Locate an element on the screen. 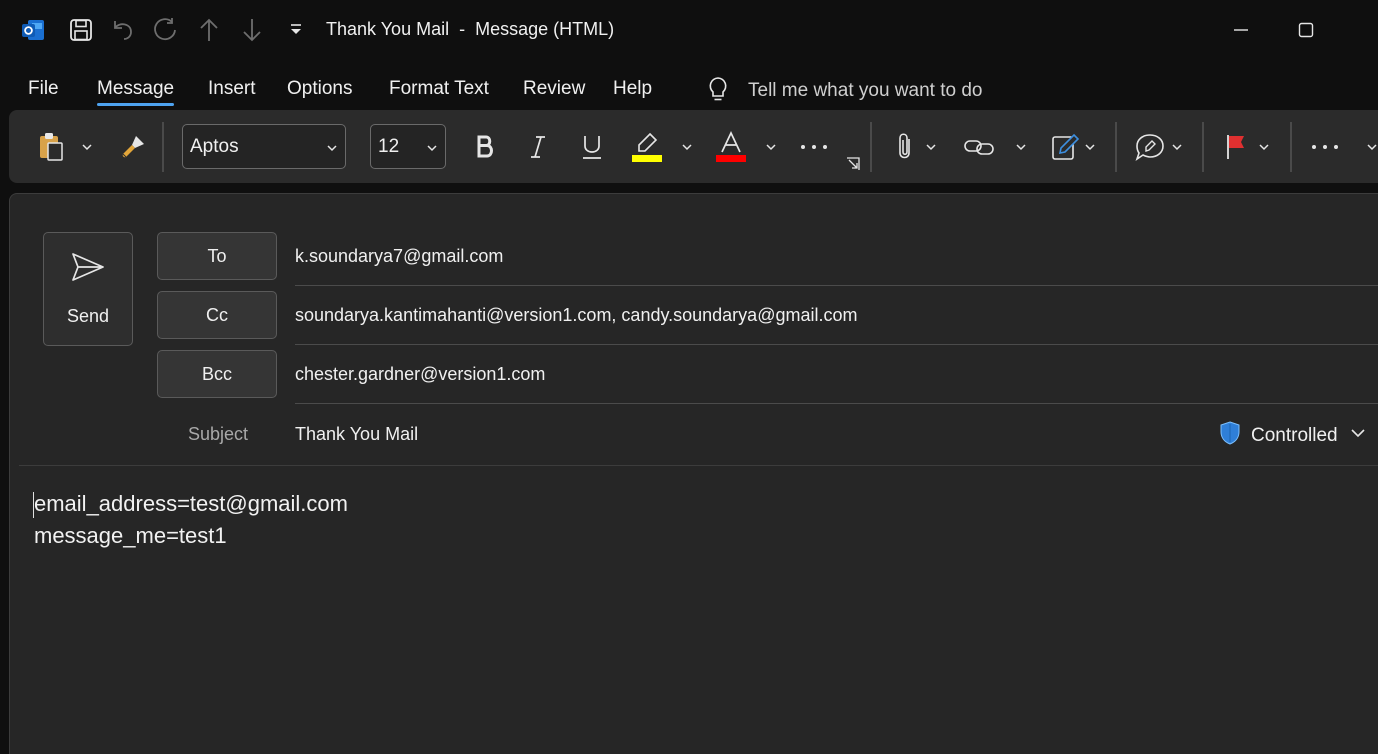 Image resolution: width=1378 pixels, height=754 pixels. link-dropdown-icon is located at coordinates (1021, 147).